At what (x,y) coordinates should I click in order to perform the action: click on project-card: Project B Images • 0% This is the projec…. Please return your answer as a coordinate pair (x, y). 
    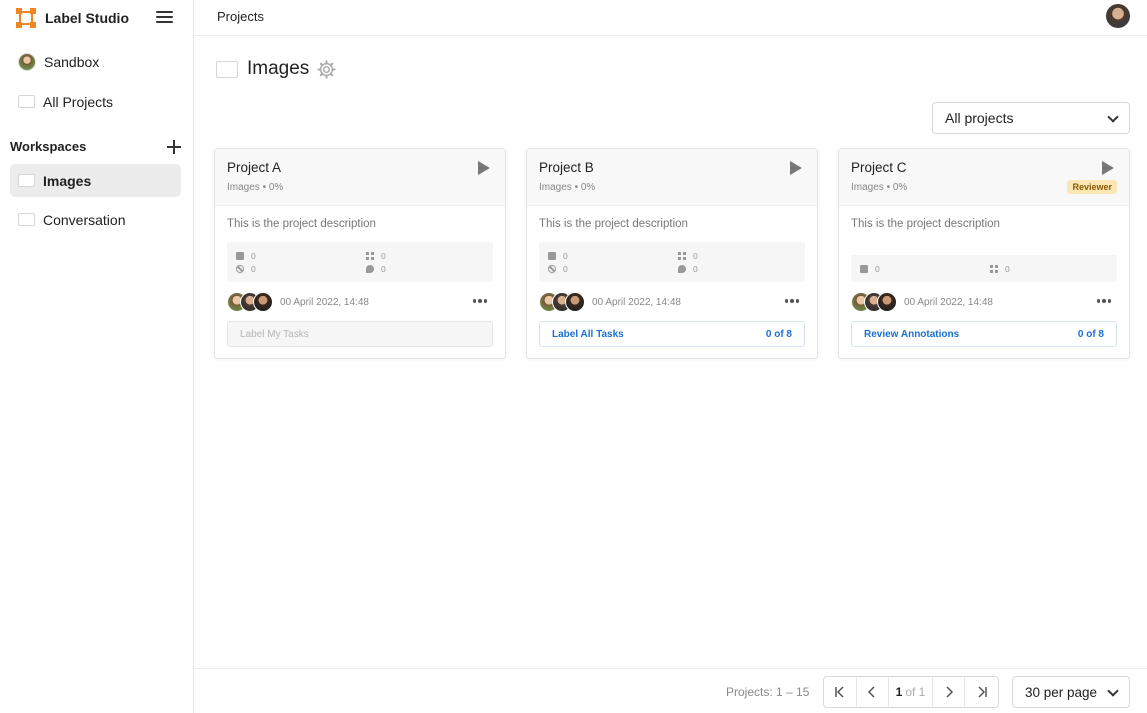
    Looking at the image, I should click on (672, 253).